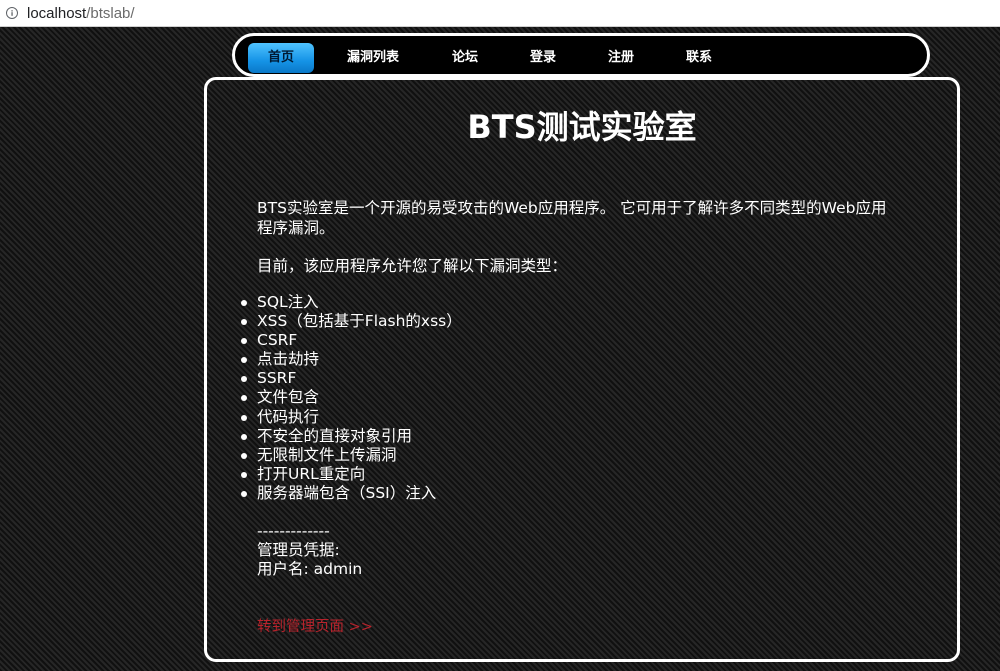  I want to click on main-nav: 首页 漏洞列表 论坛 登录 注册 联系, so click(581, 55).